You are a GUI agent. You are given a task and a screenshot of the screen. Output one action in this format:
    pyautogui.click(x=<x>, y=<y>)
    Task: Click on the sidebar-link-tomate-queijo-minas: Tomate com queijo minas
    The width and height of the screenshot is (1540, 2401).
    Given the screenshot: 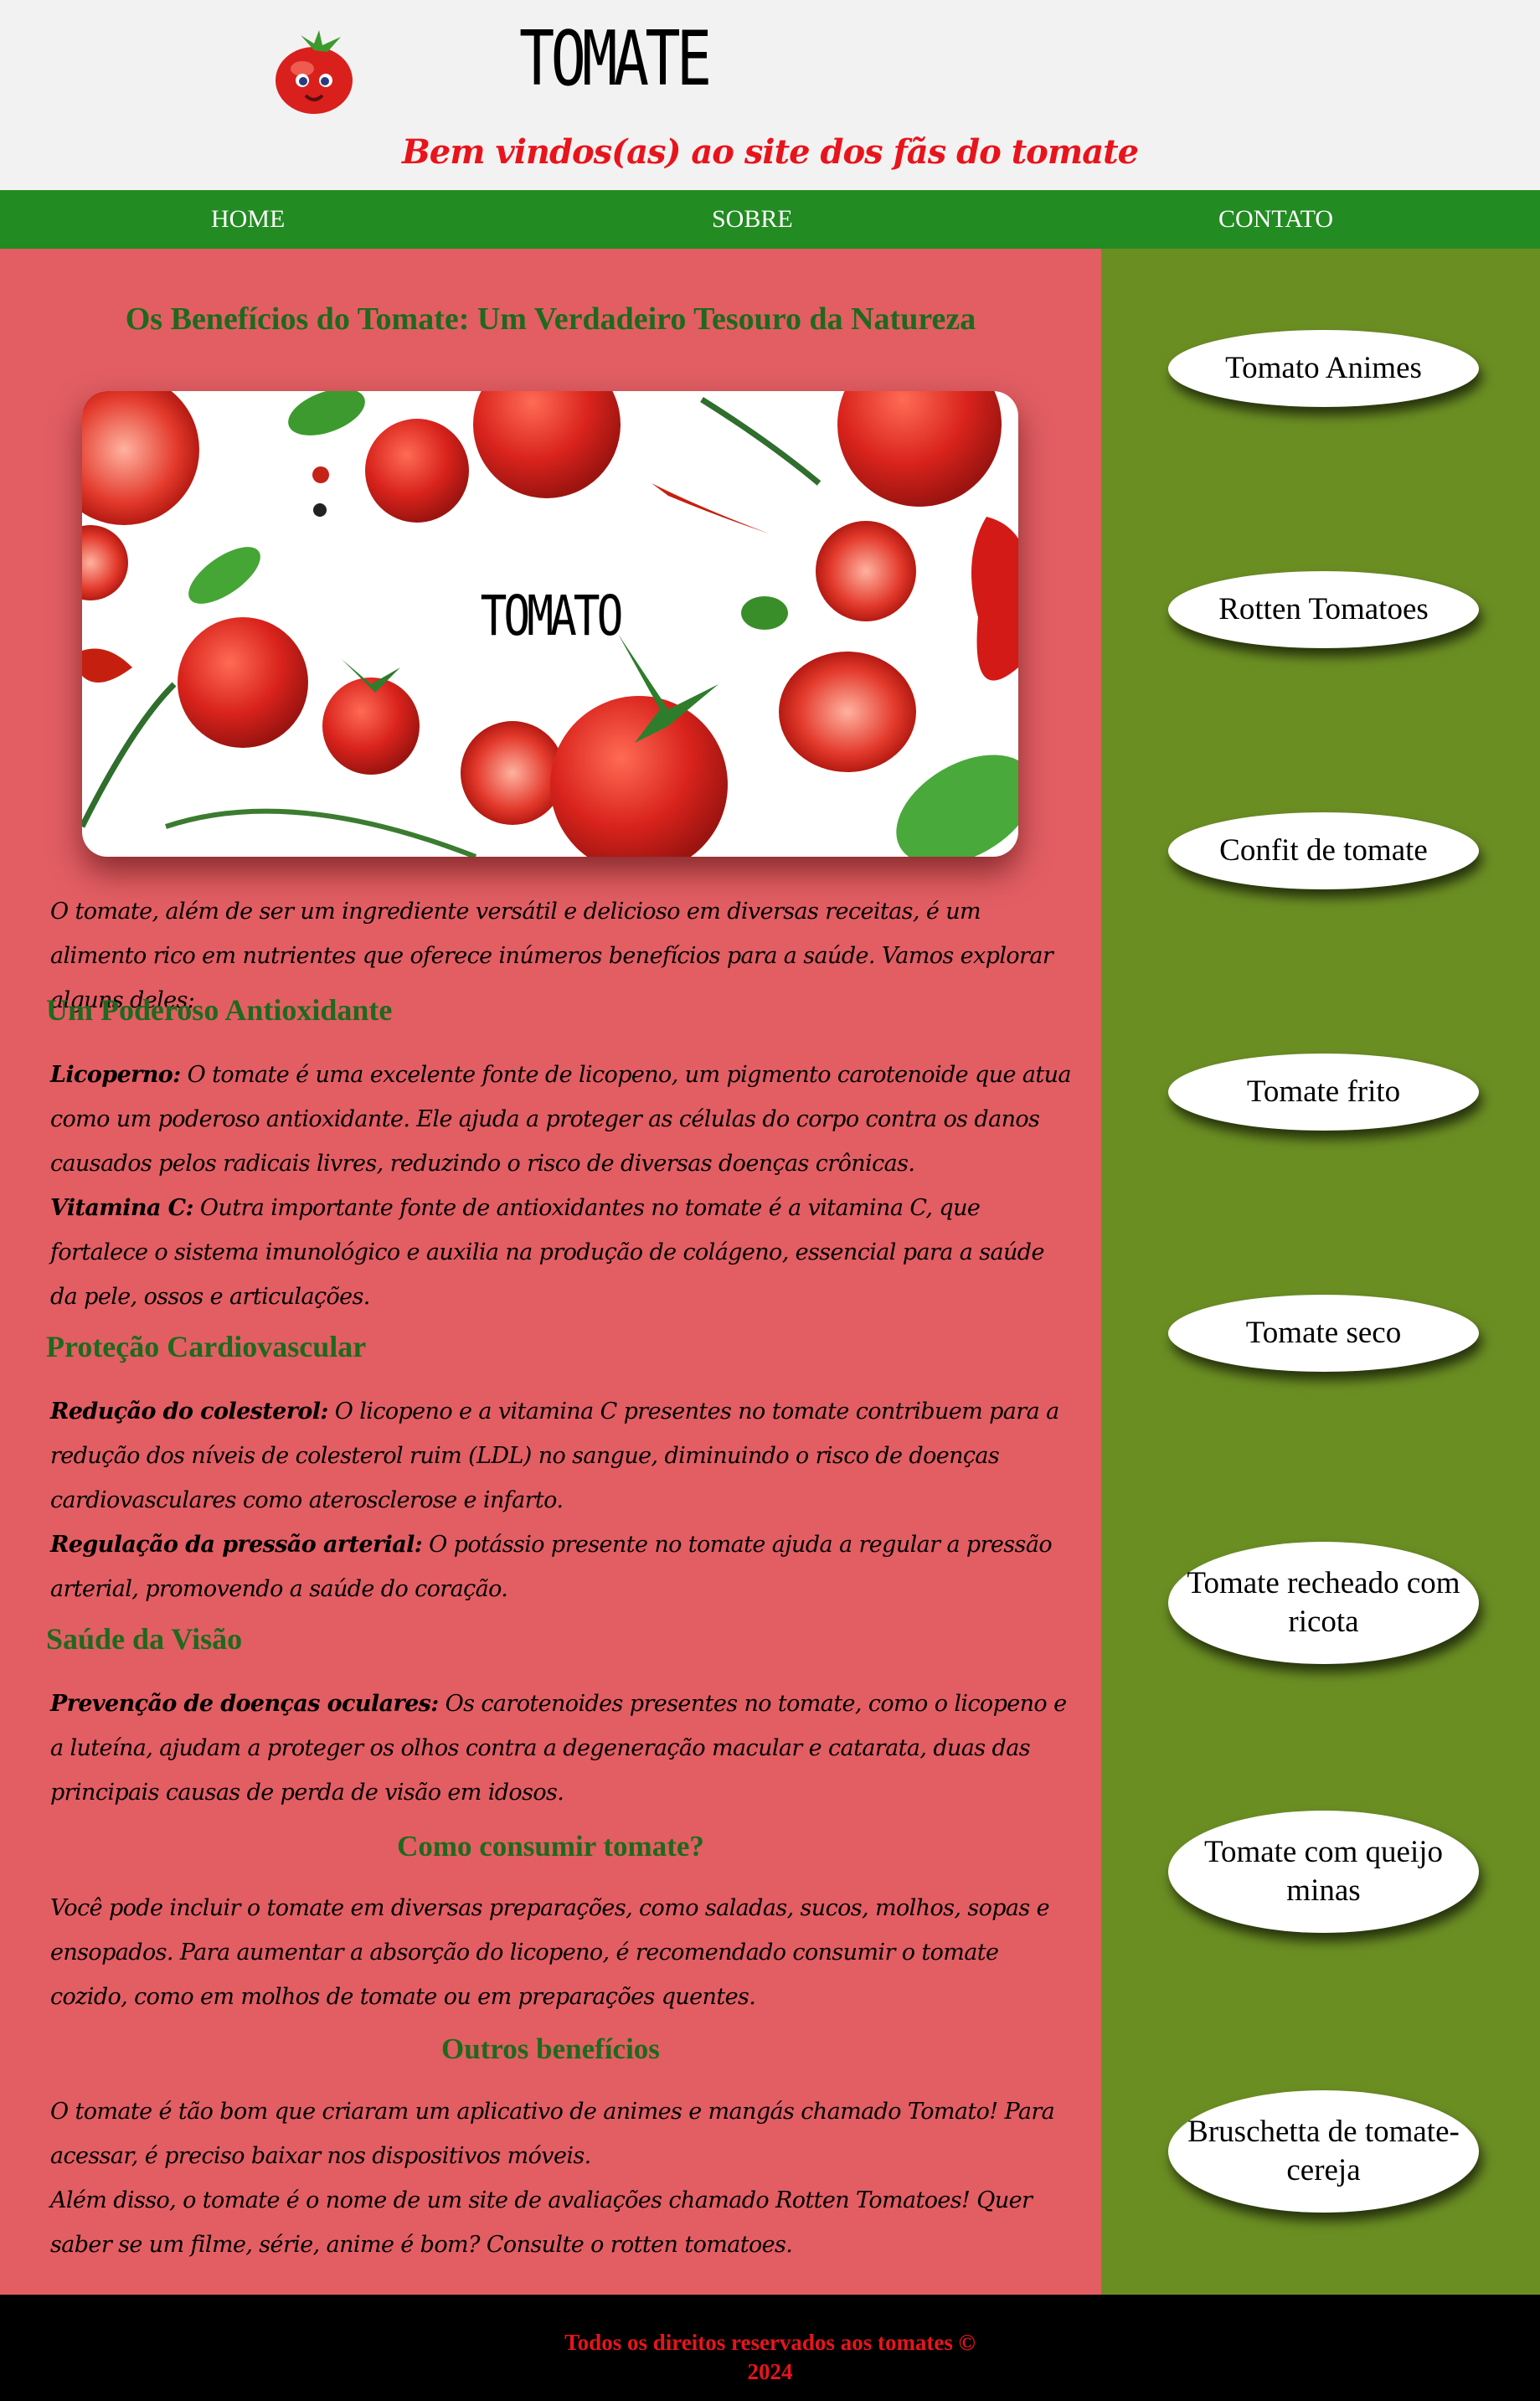 What is the action you would take?
    pyautogui.click(x=1324, y=1872)
    